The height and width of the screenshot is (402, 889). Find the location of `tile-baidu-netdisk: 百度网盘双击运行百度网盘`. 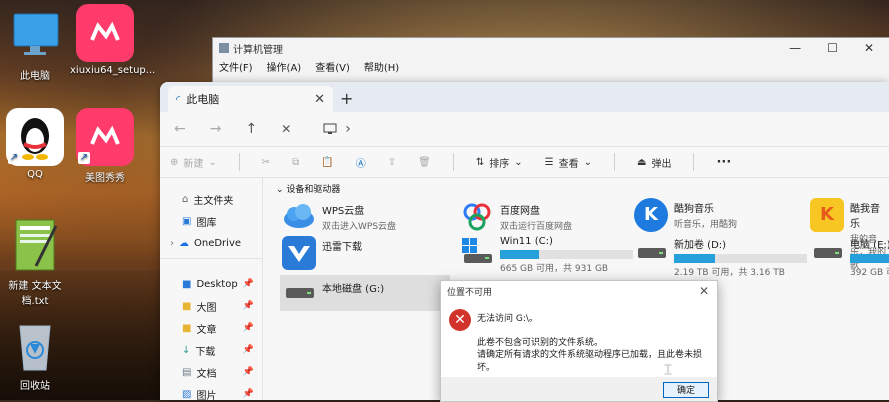

tile-baidu-netdisk: 百度网盘双击运行百度网盘 is located at coordinates (516, 217).